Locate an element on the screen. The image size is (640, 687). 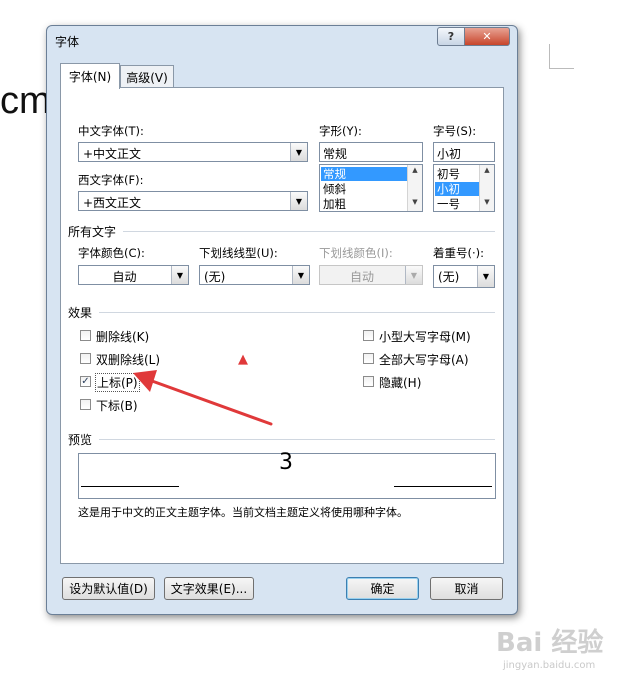
watermark-url: jingyan.baidu.com is located at coordinates (549, 665).